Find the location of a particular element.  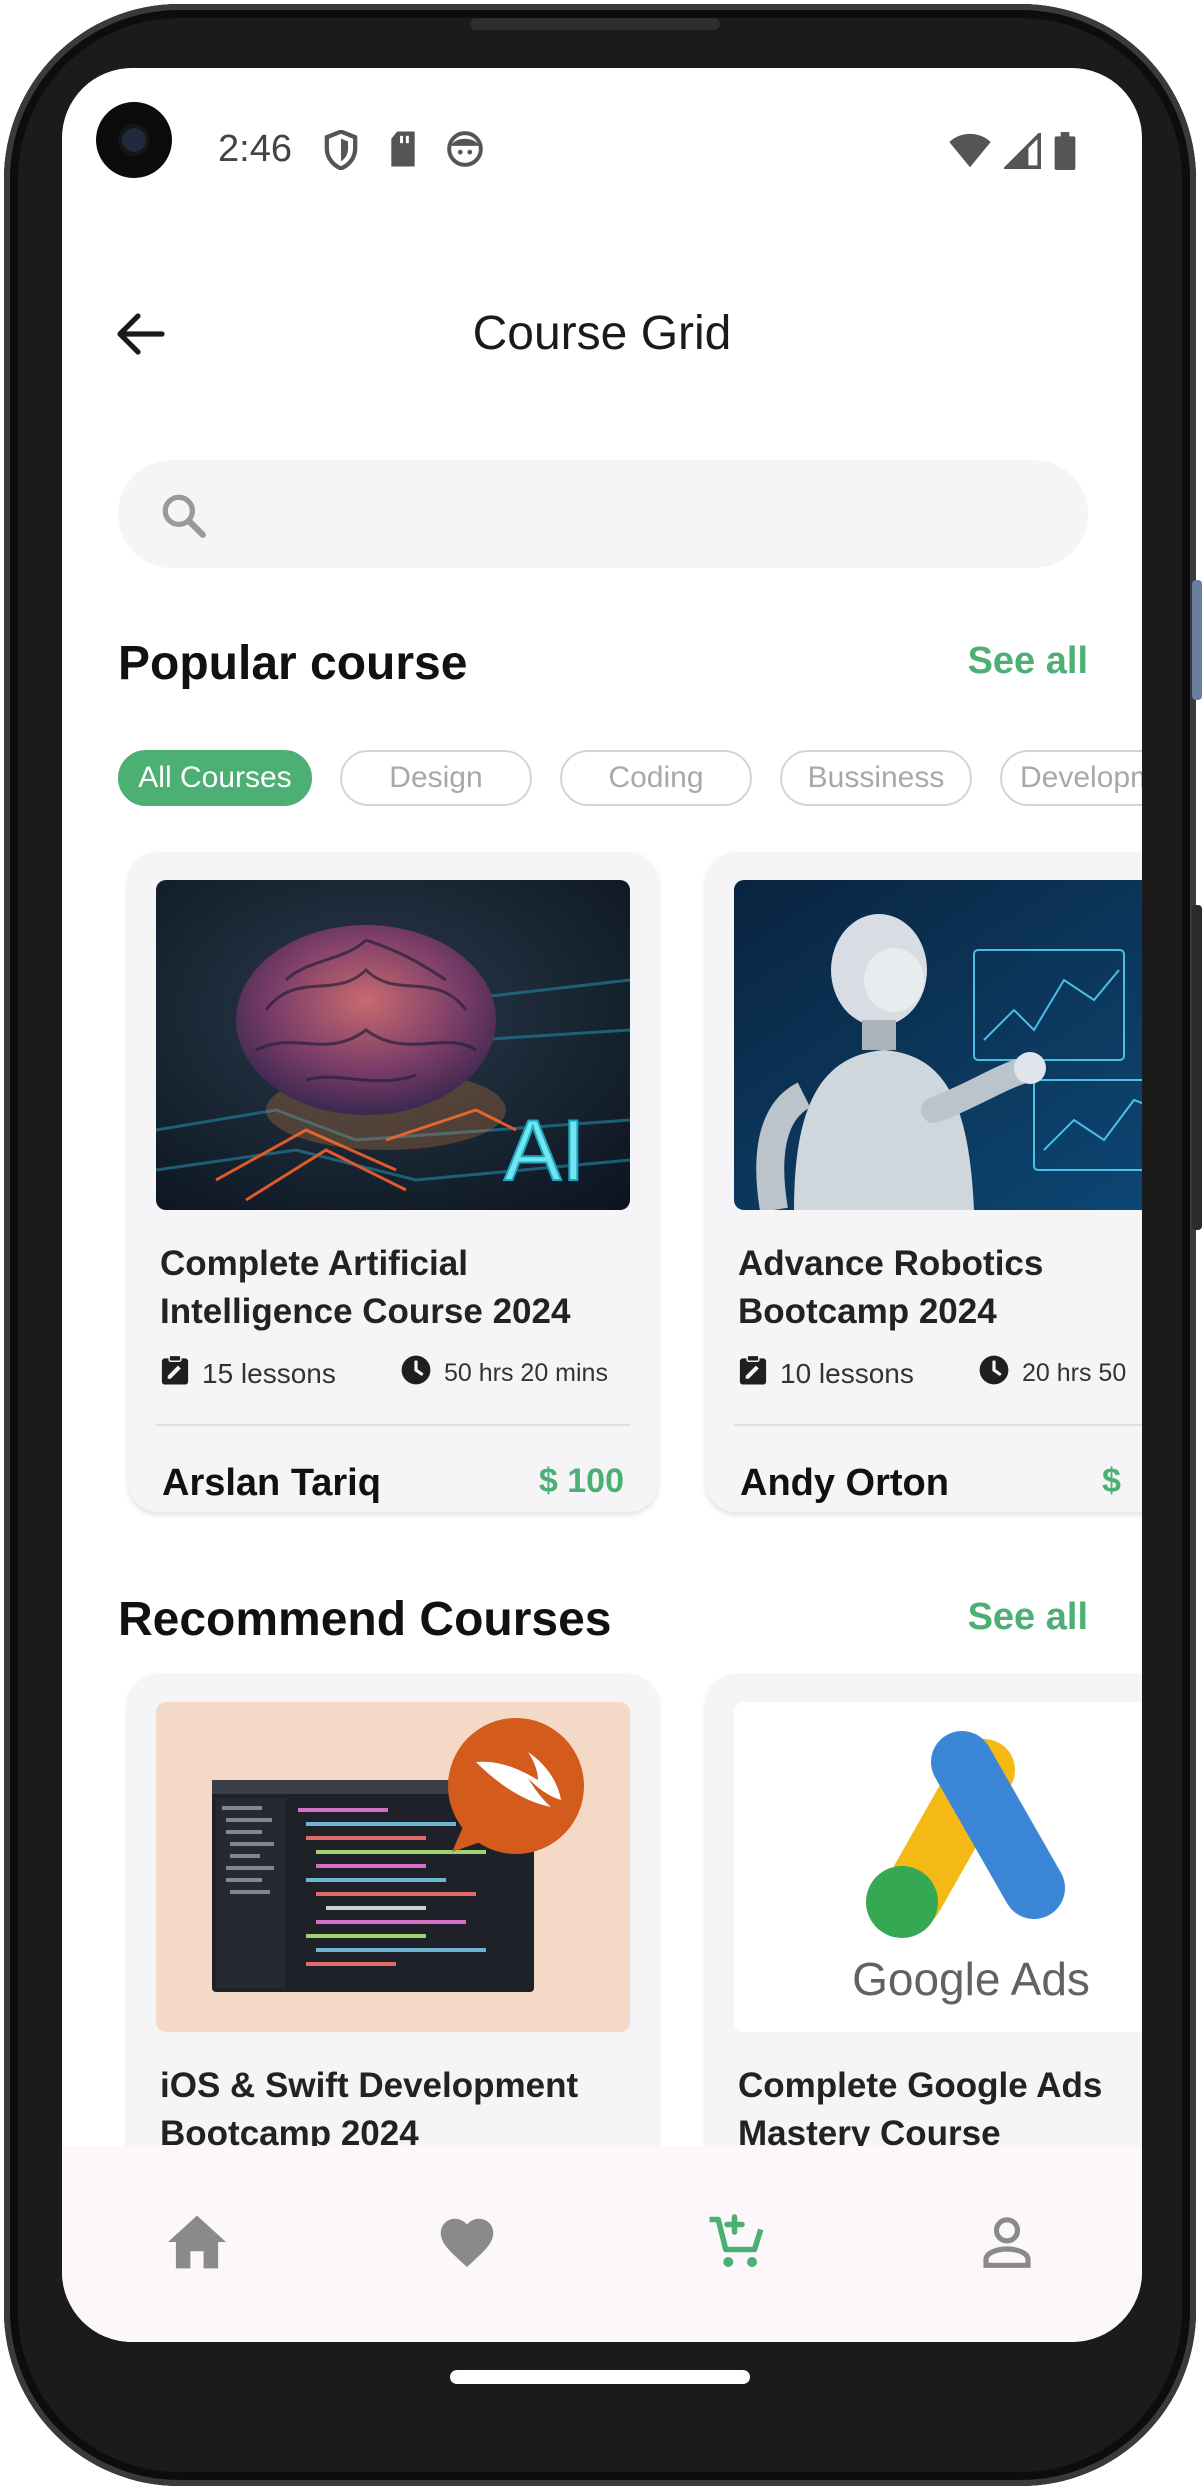

robot-hologram-image is located at coordinates (938, 1045).